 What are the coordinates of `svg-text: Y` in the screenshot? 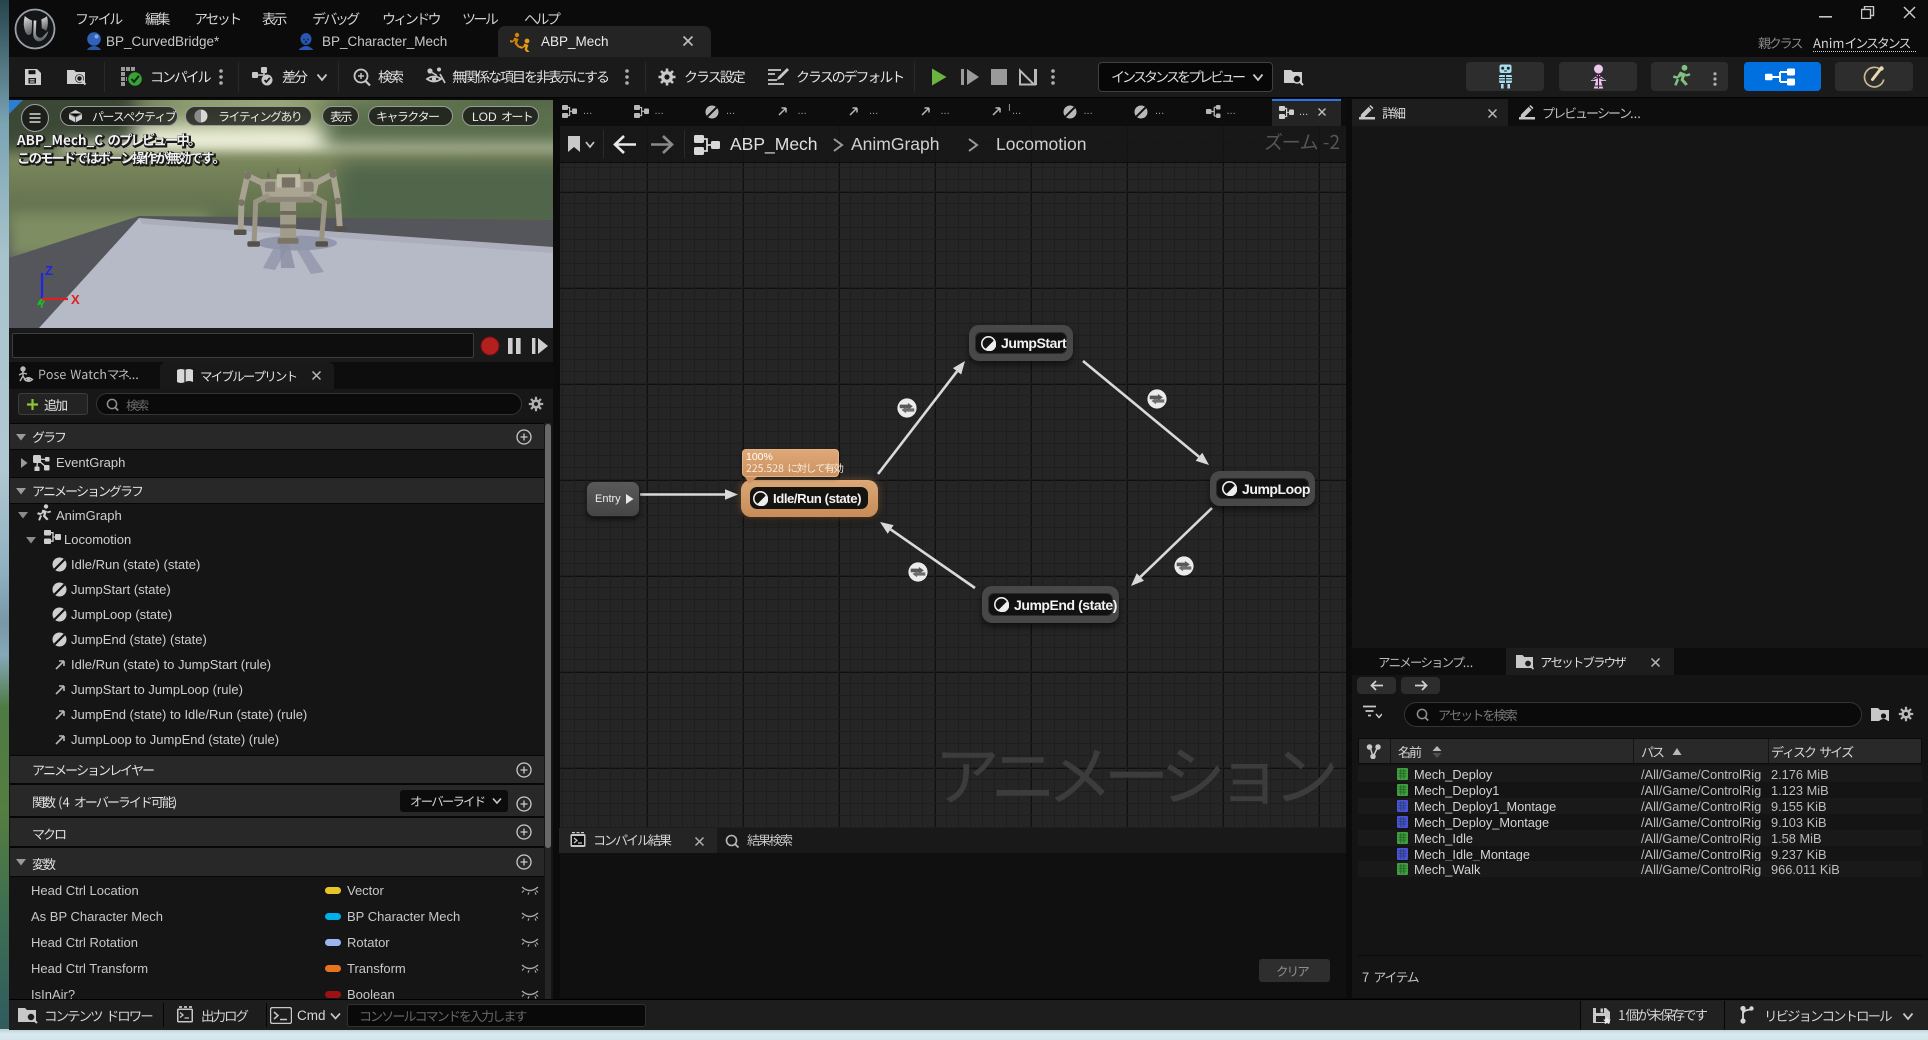 It's located at (42, 303).